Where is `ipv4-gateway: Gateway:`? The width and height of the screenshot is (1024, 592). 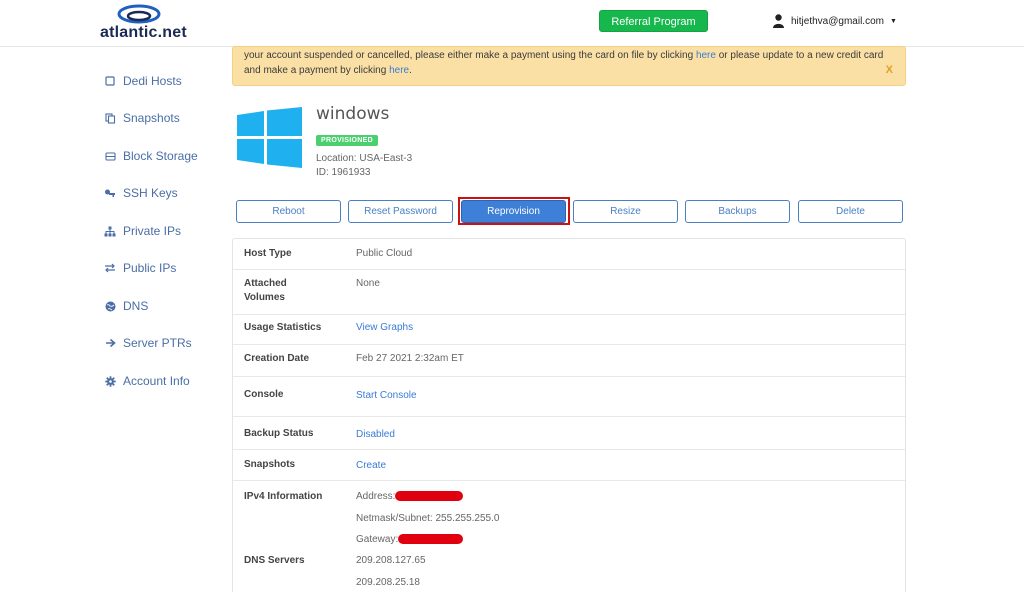 ipv4-gateway: Gateway: is located at coordinates (410, 540).